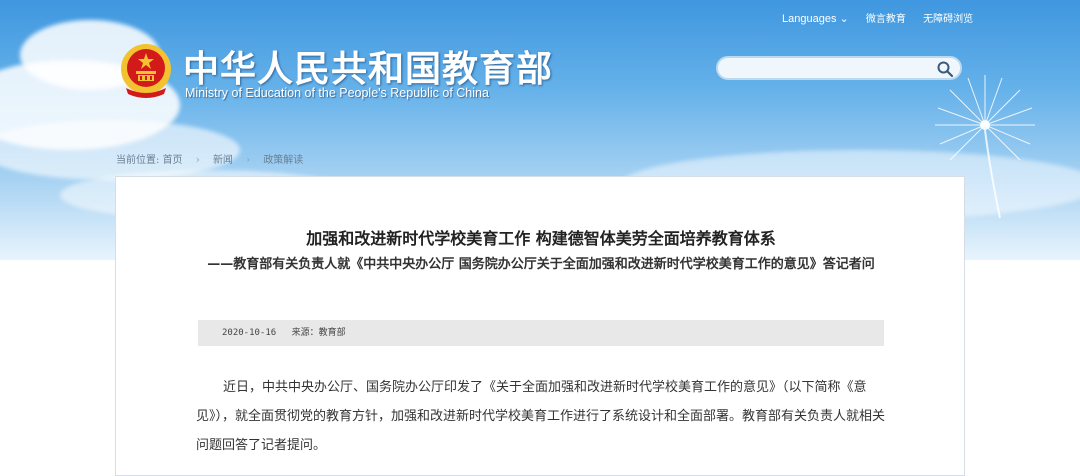 The image size is (1080, 476). I want to click on search-box, so click(839, 68).